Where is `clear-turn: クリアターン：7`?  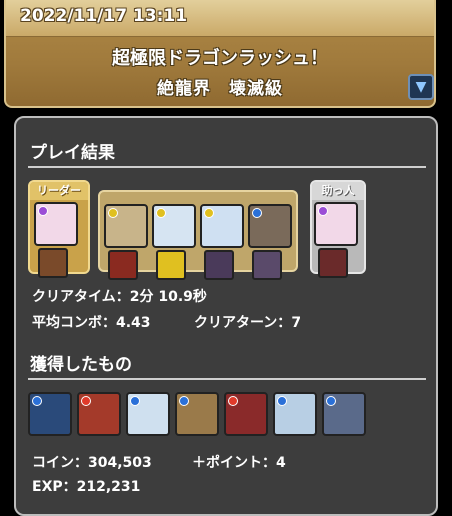 clear-turn: クリアターン：7 is located at coordinates (247, 322).